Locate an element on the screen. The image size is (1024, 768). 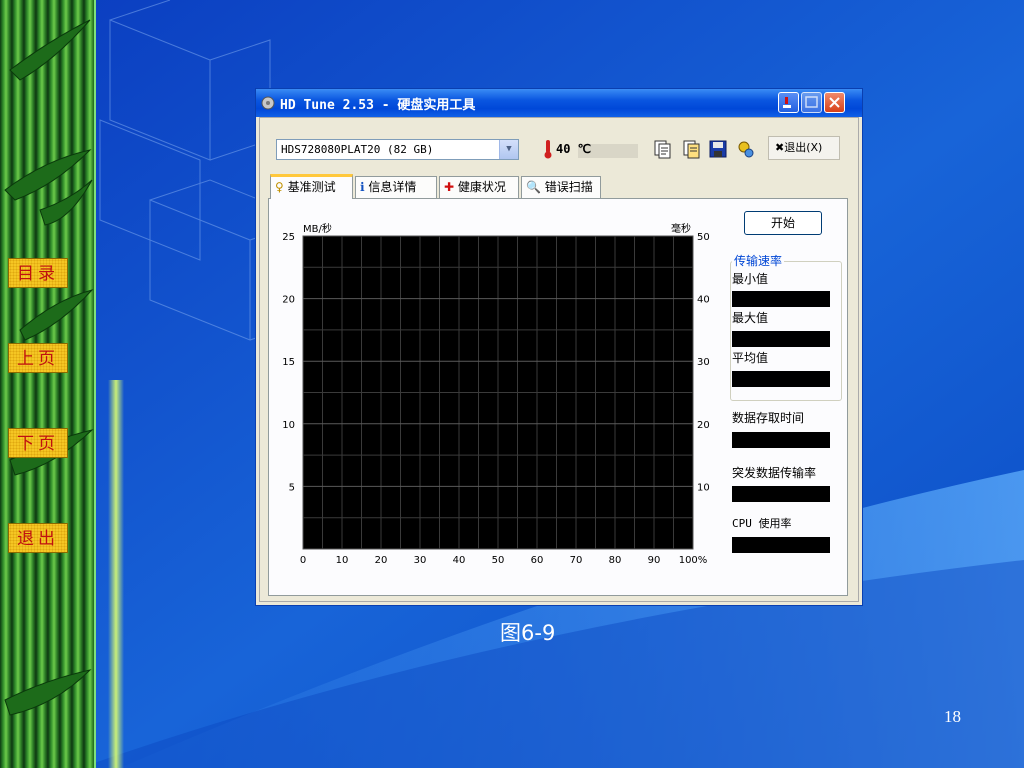
close-button is located at coordinates (834, 102).